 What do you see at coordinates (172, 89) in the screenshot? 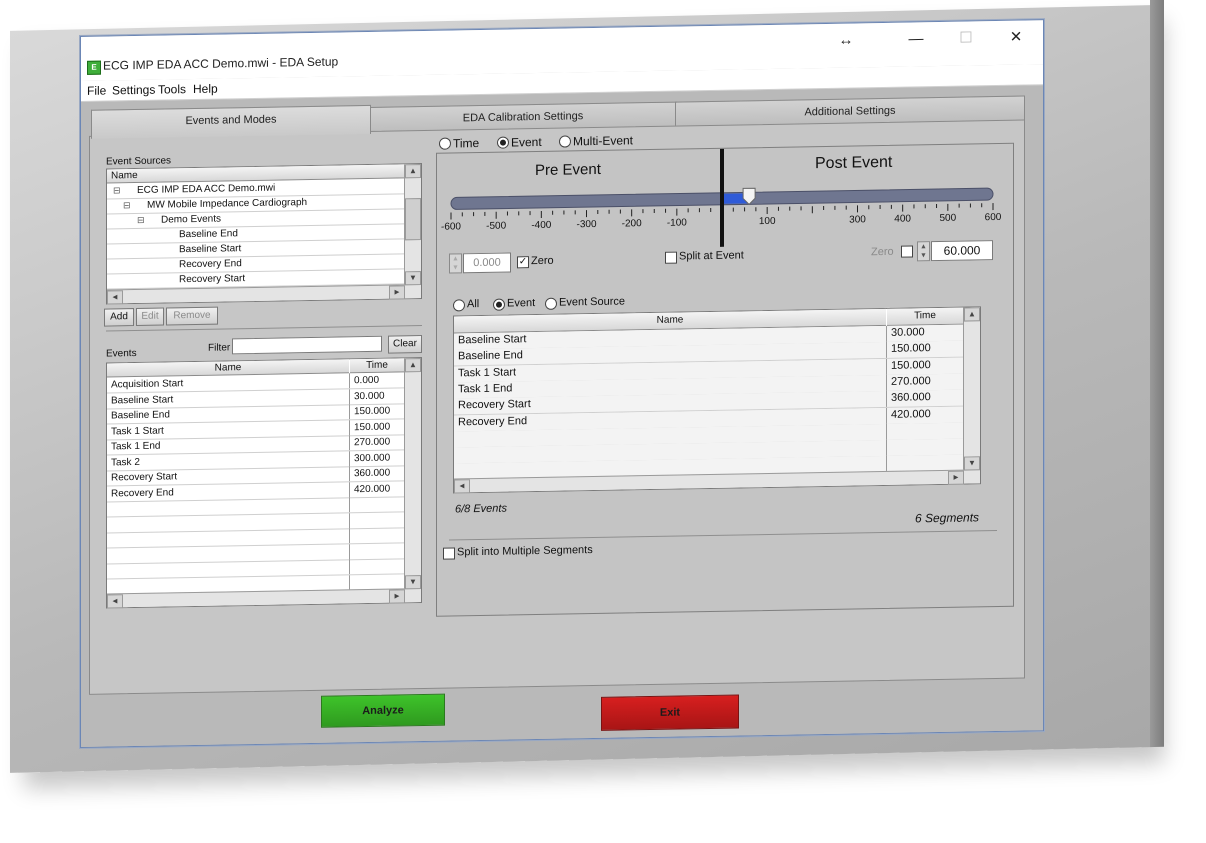
I see `menu-tools: Tools` at bounding box center [172, 89].